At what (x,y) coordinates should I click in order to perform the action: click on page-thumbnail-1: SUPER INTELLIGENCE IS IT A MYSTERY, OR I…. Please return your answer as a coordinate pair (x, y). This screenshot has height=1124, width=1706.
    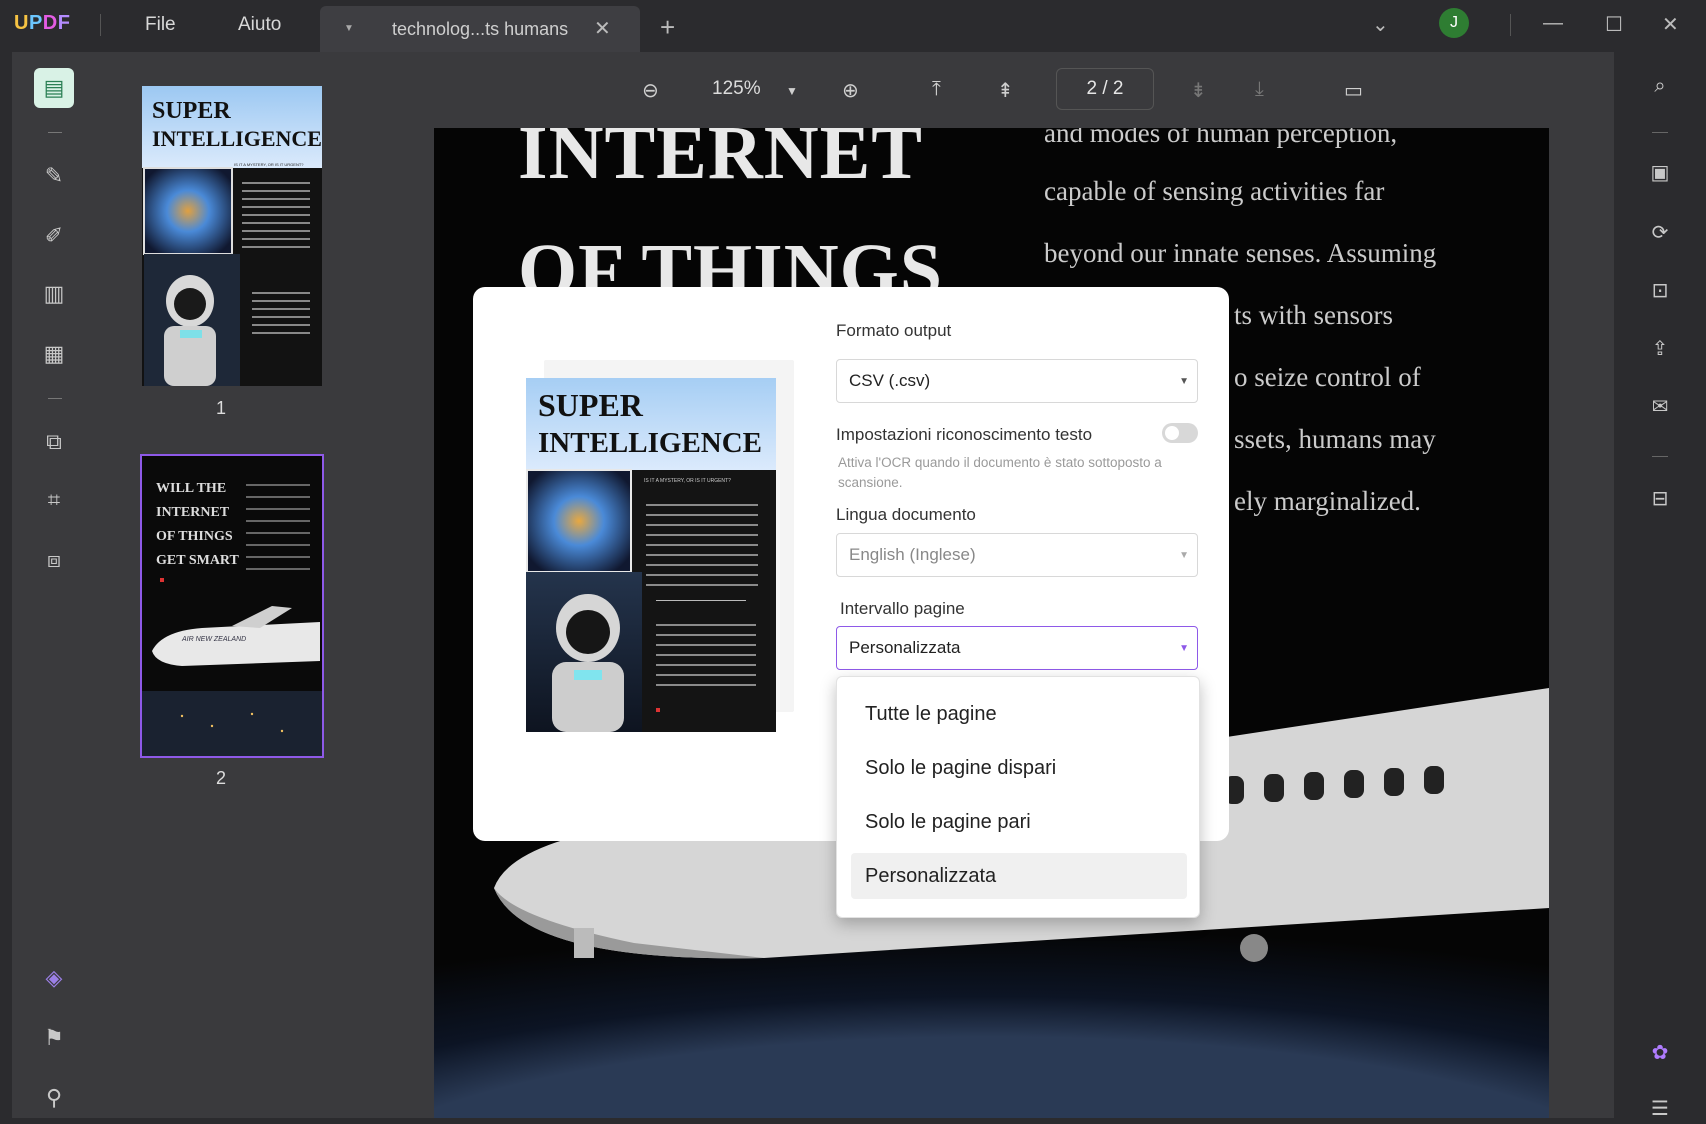
    Looking at the image, I should click on (232, 236).